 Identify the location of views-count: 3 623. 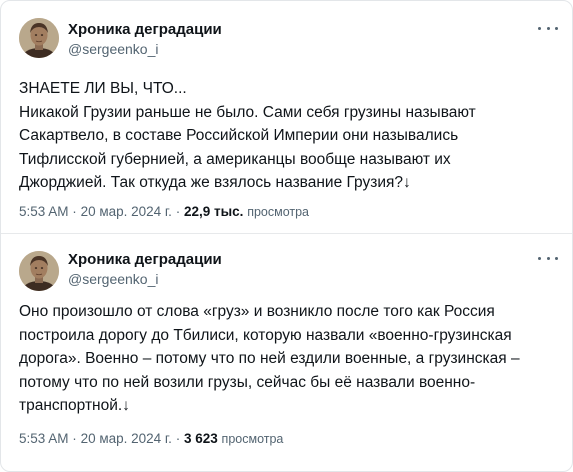
(200, 438).